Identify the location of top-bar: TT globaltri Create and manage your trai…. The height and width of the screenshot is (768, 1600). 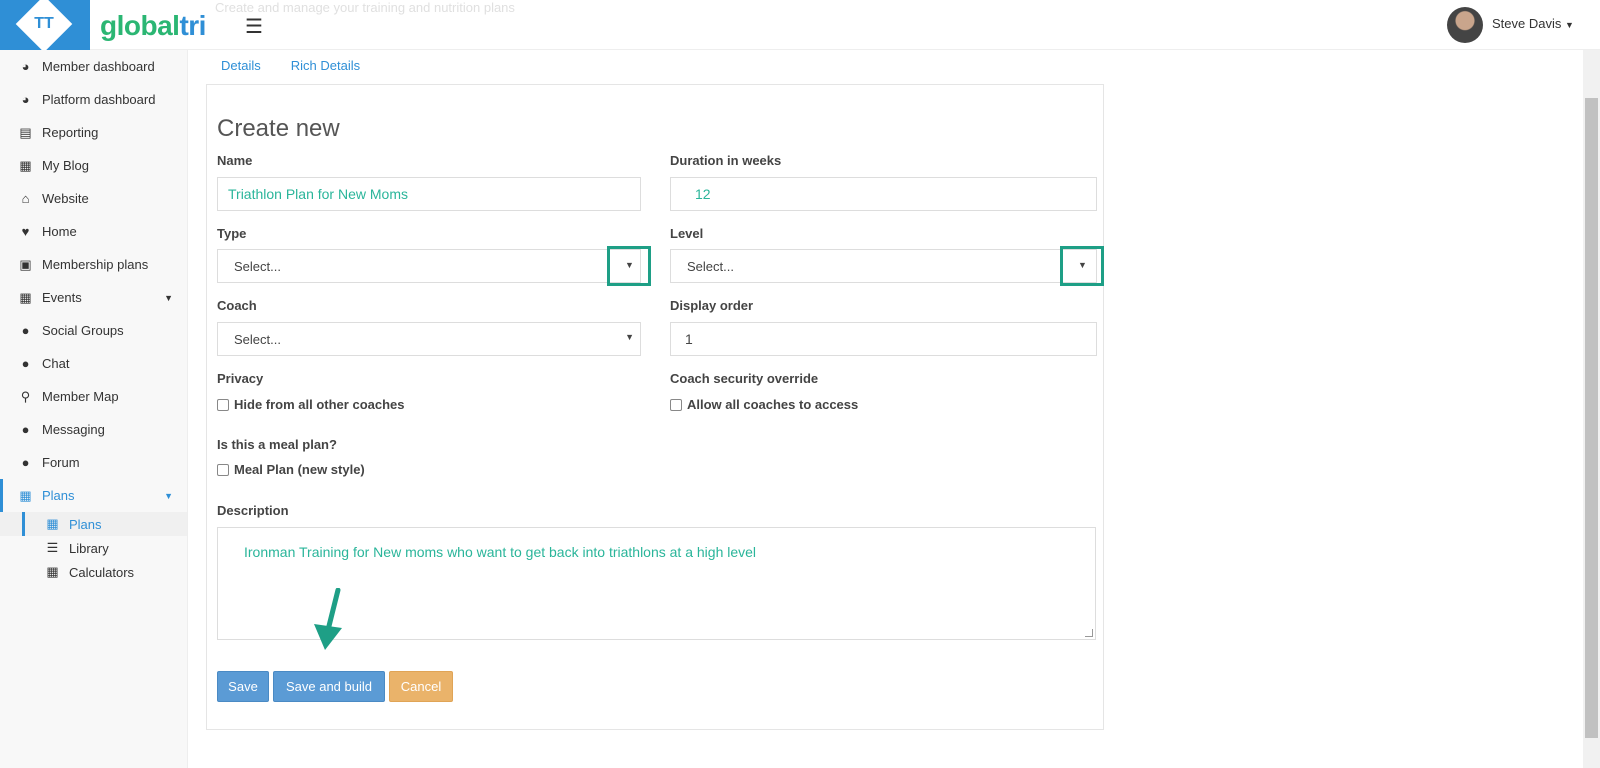
(800, 26).